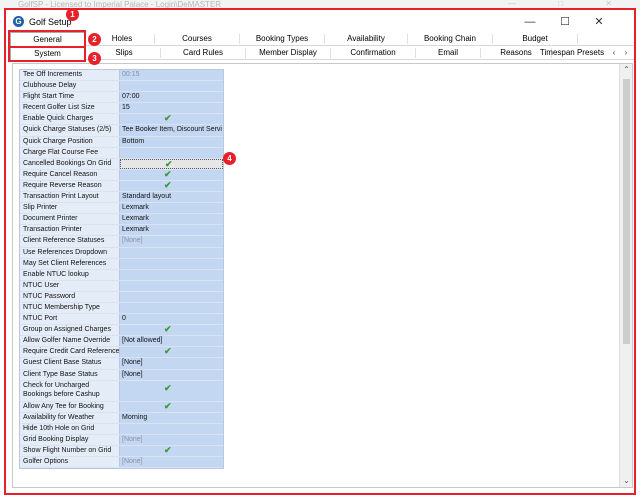 The width and height of the screenshot is (640, 499). I want to click on settings-row: Tee Off Increments 00:15, so click(121, 76).